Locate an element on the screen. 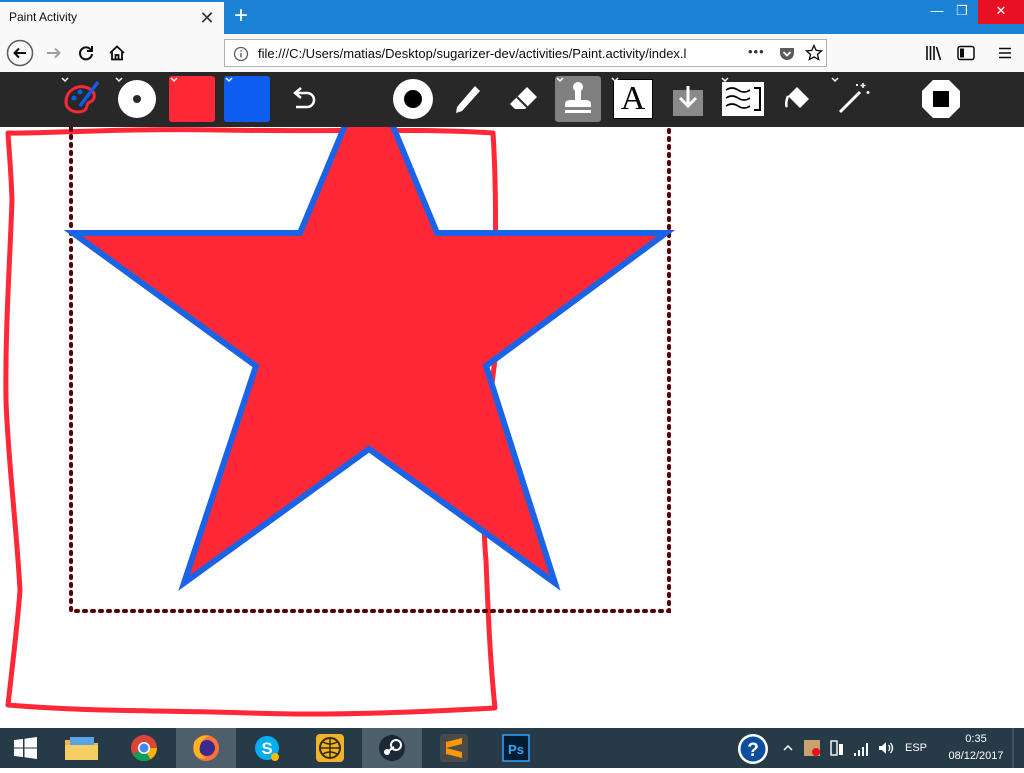  color-fill-button is located at coordinates (192, 99).